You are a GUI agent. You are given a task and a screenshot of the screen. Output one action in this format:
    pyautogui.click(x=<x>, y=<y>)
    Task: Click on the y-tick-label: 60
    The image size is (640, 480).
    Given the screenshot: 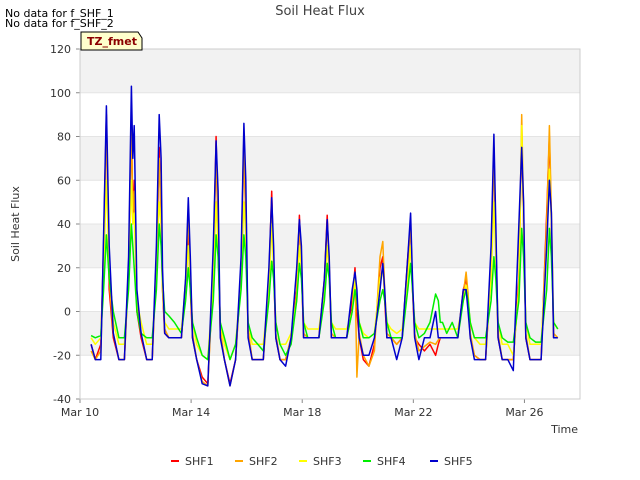 What is the action you would take?
    pyautogui.click(x=64, y=180)
    